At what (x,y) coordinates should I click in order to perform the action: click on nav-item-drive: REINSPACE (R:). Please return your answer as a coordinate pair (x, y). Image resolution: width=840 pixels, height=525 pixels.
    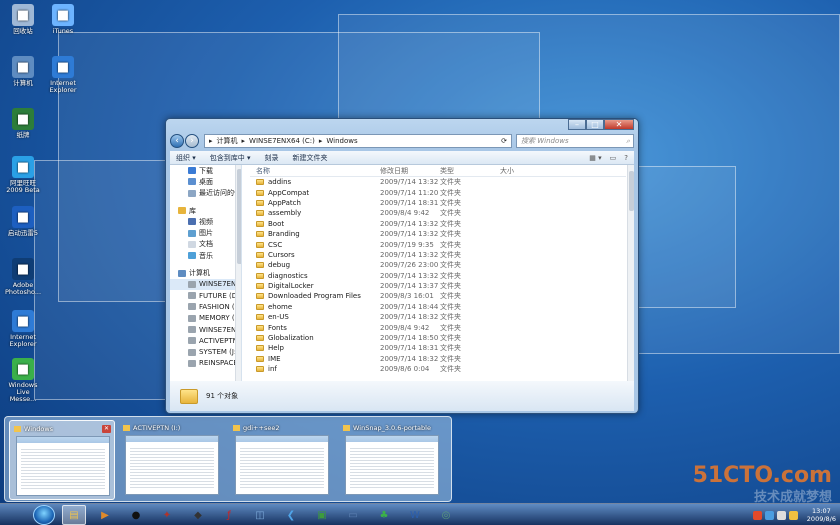
    Looking at the image, I should click on (205, 363).